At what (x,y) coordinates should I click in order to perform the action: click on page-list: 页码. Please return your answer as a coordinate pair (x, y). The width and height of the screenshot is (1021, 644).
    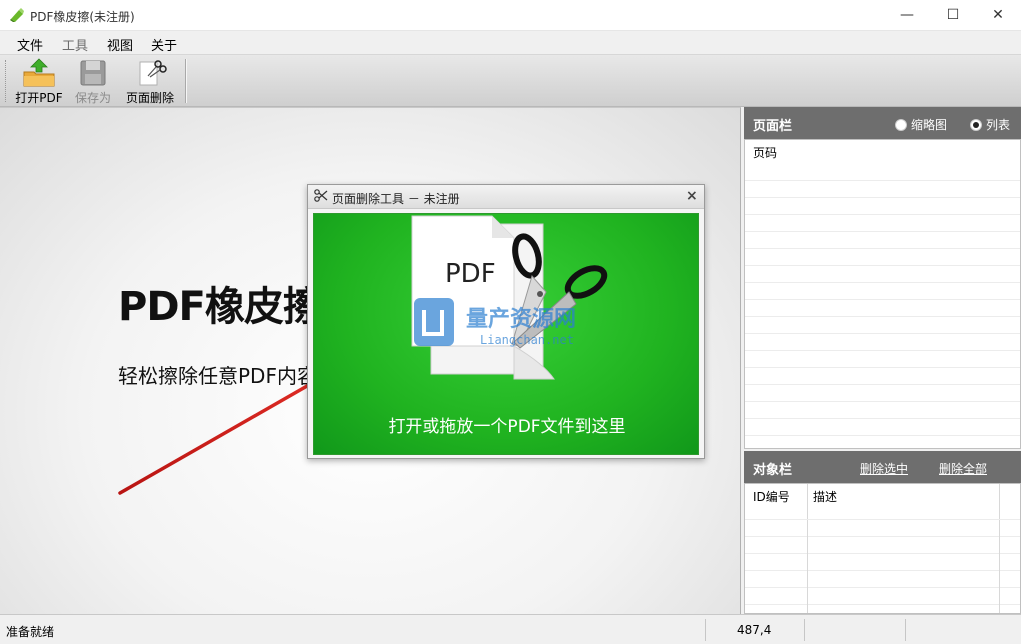
    Looking at the image, I should click on (882, 294).